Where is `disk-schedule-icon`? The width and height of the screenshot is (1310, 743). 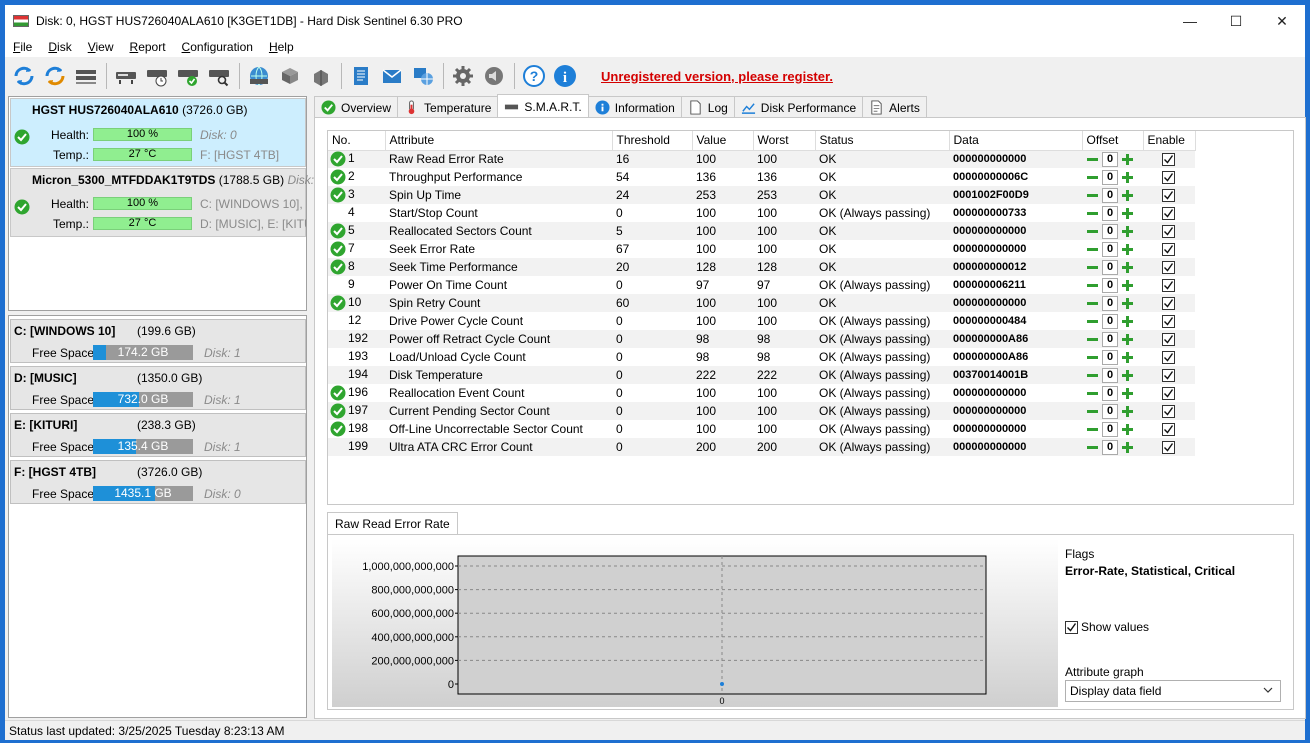
disk-schedule-icon is located at coordinates (157, 76).